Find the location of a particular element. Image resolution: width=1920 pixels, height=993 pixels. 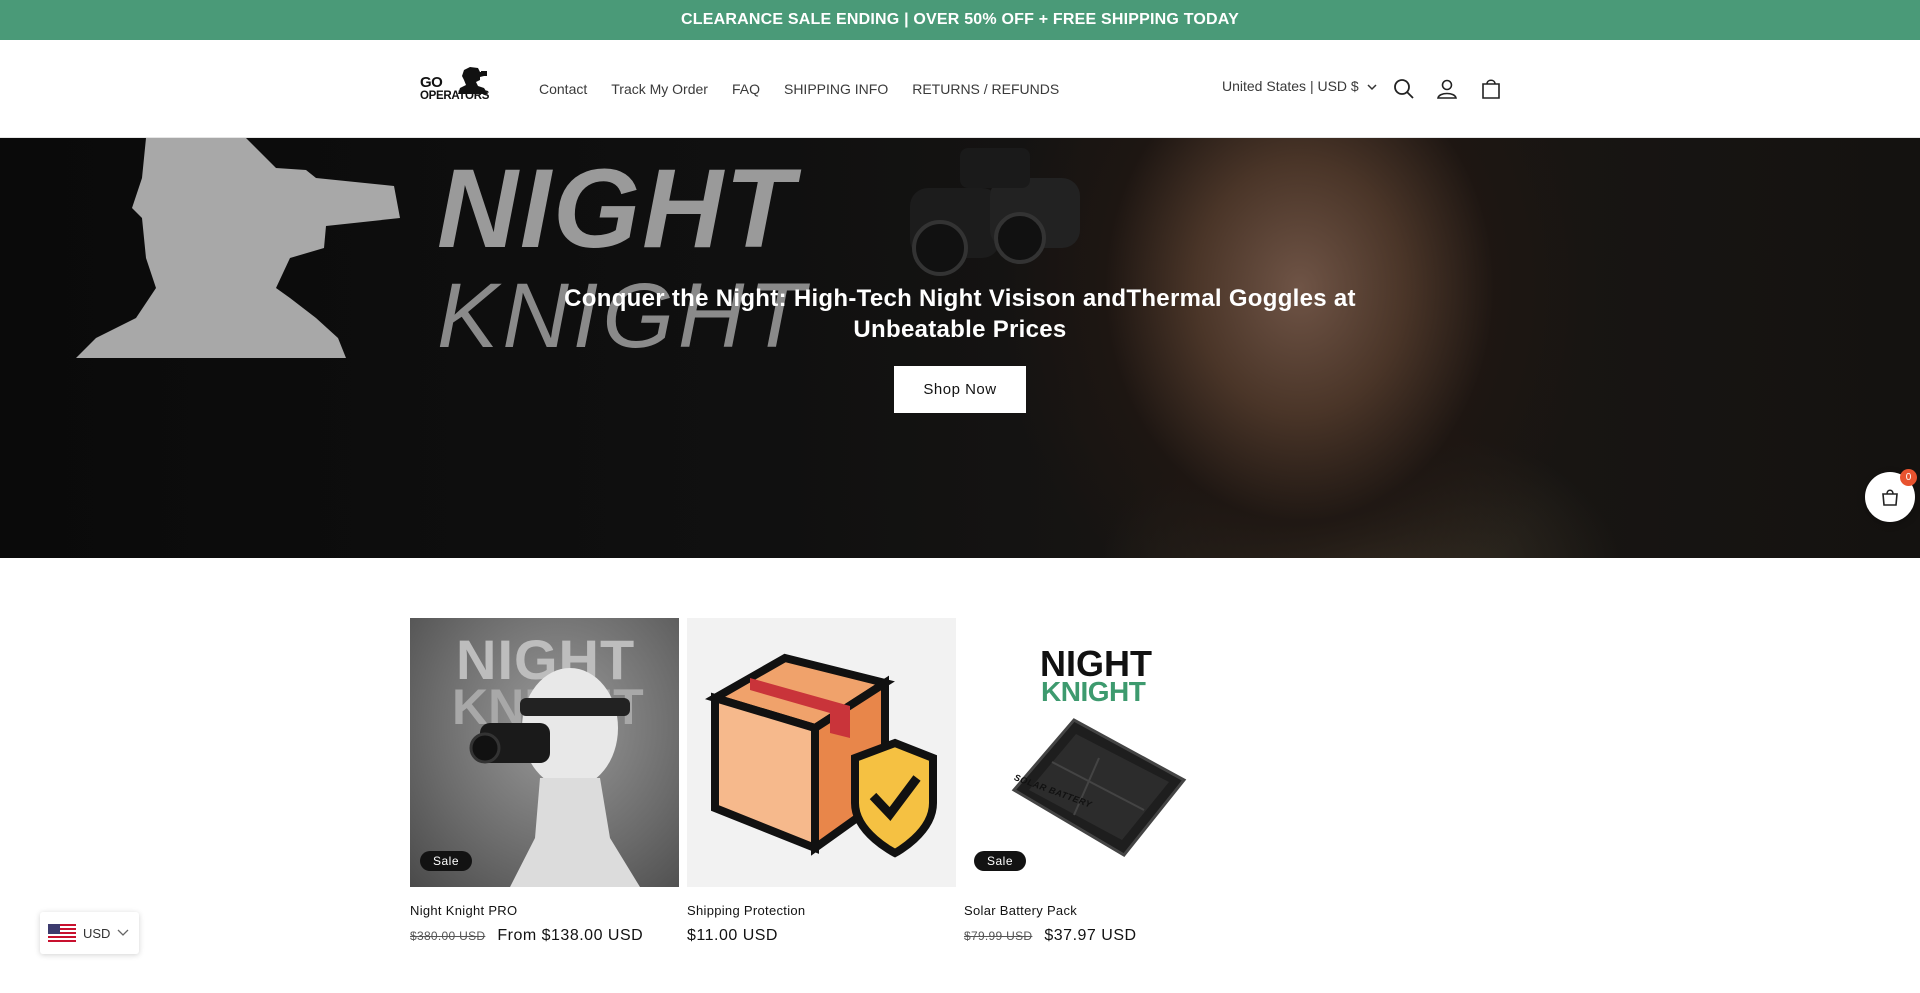

shopping-bag-icon is located at coordinates (1890, 497).